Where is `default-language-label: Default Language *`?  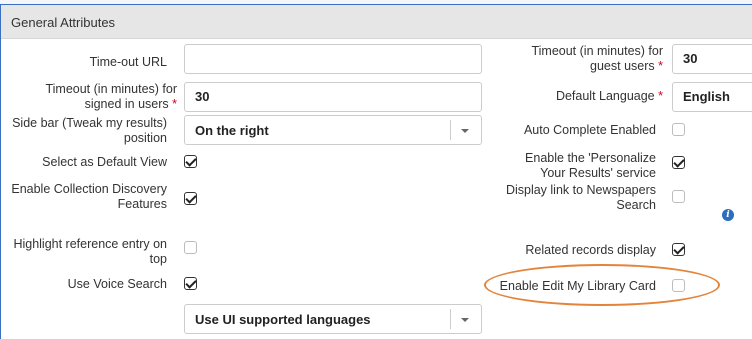
default-language-label: Default Language * is located at coordinates (609, 96).